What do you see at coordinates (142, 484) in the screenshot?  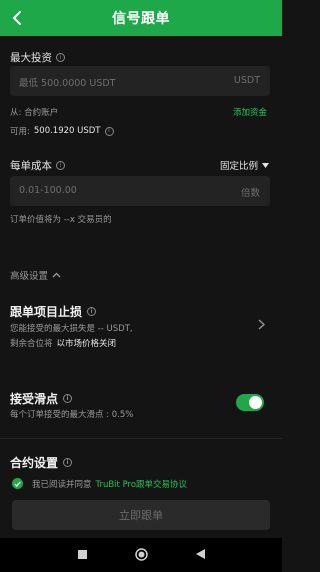 I see `agreement-link: TruBit Pro跟单交易协议` at bounding box center [142, 484].